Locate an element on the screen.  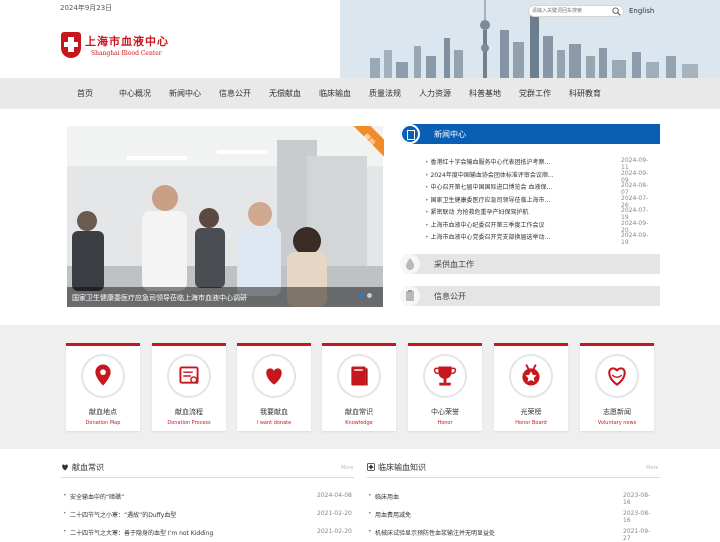
service-card-volunteer-news: 志愿新闻 Voluntary news is located at coordinates (617, 387).